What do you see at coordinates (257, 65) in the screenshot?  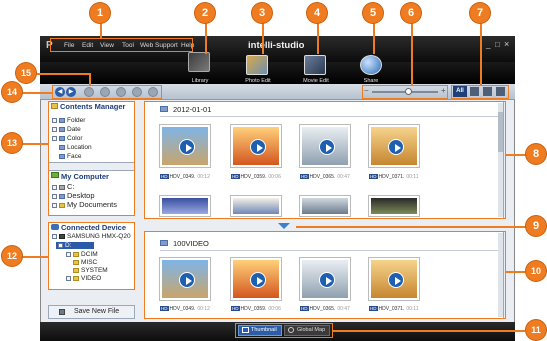 I see `photo-edit-icon` at bounding box center [257, 65].